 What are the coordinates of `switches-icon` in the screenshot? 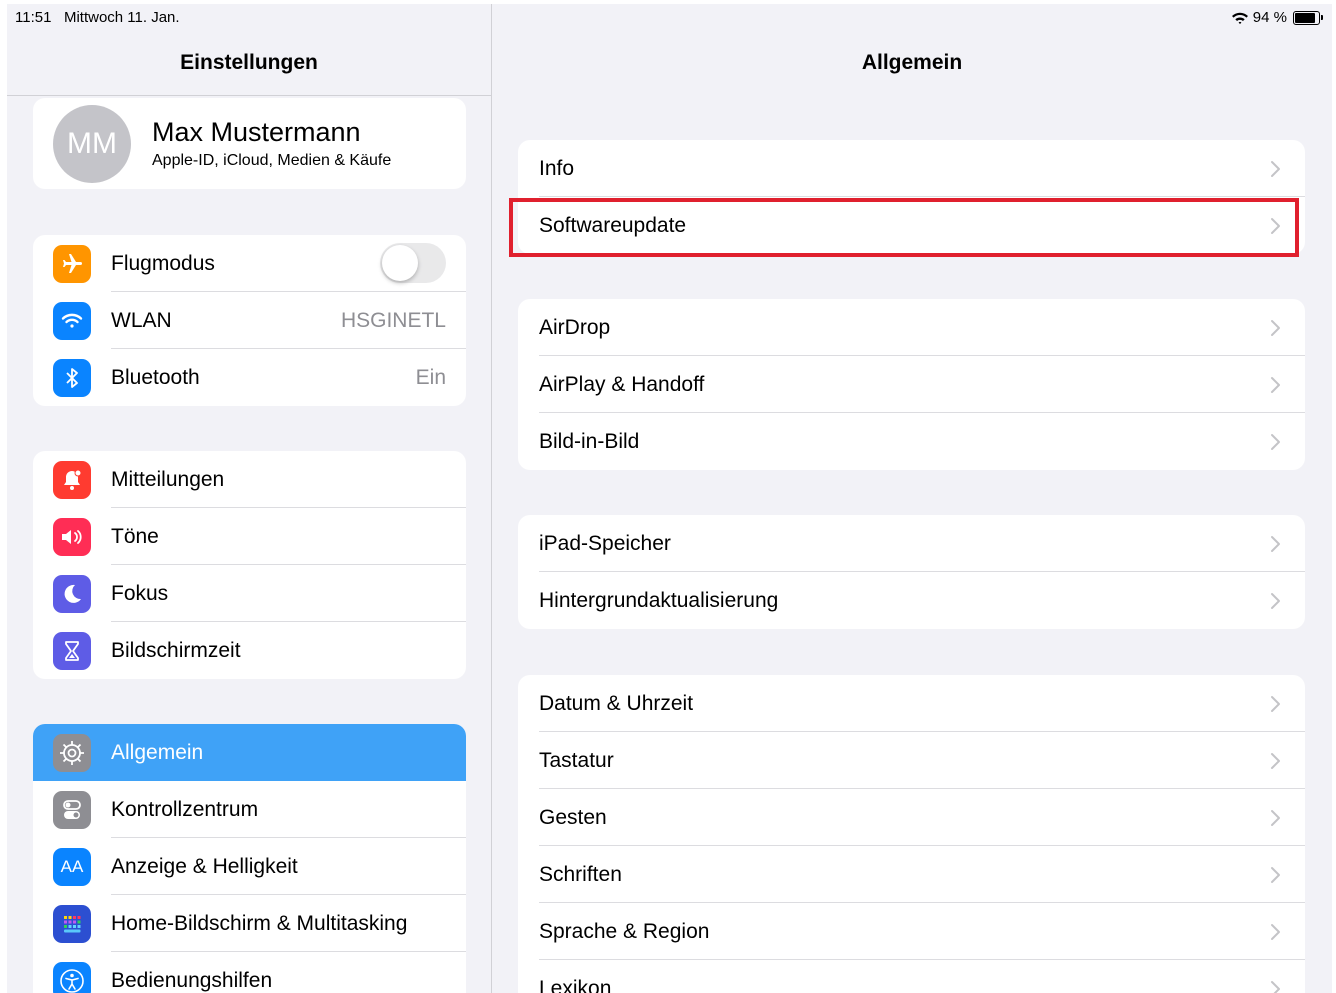 It's located at (72, 809).